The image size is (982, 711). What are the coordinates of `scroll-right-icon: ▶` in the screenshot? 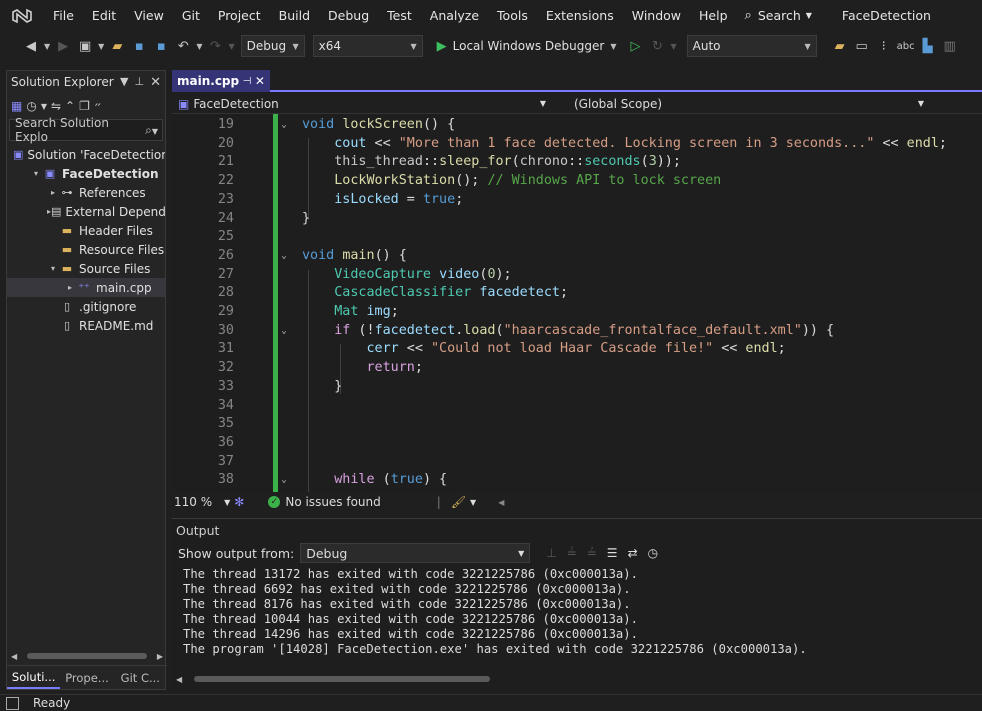 It's located at (160, 656).